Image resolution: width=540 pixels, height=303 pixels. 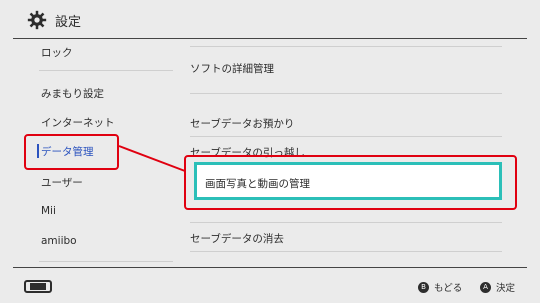 I want to click on back-button: B もどる, so click(x=440, y=287).